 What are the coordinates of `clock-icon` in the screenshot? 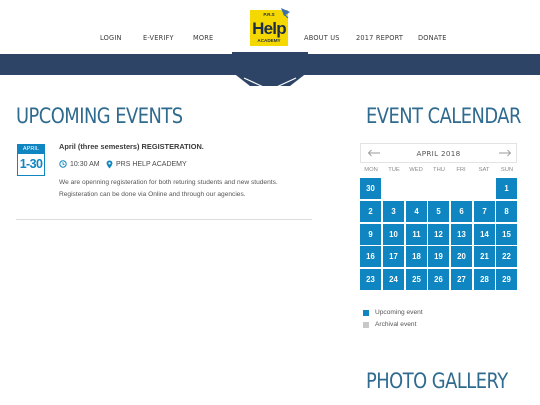 It's located at (63, 164).